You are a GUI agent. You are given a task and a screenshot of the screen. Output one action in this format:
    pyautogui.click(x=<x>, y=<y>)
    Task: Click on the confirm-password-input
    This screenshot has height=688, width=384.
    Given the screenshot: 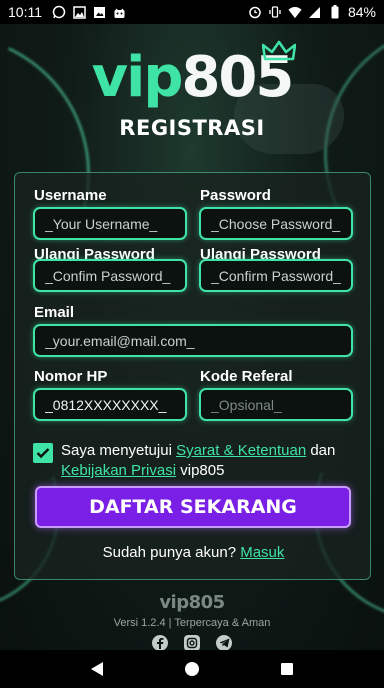 What is the action you would take?
    pyautogui.click(x=110, y=275)
    